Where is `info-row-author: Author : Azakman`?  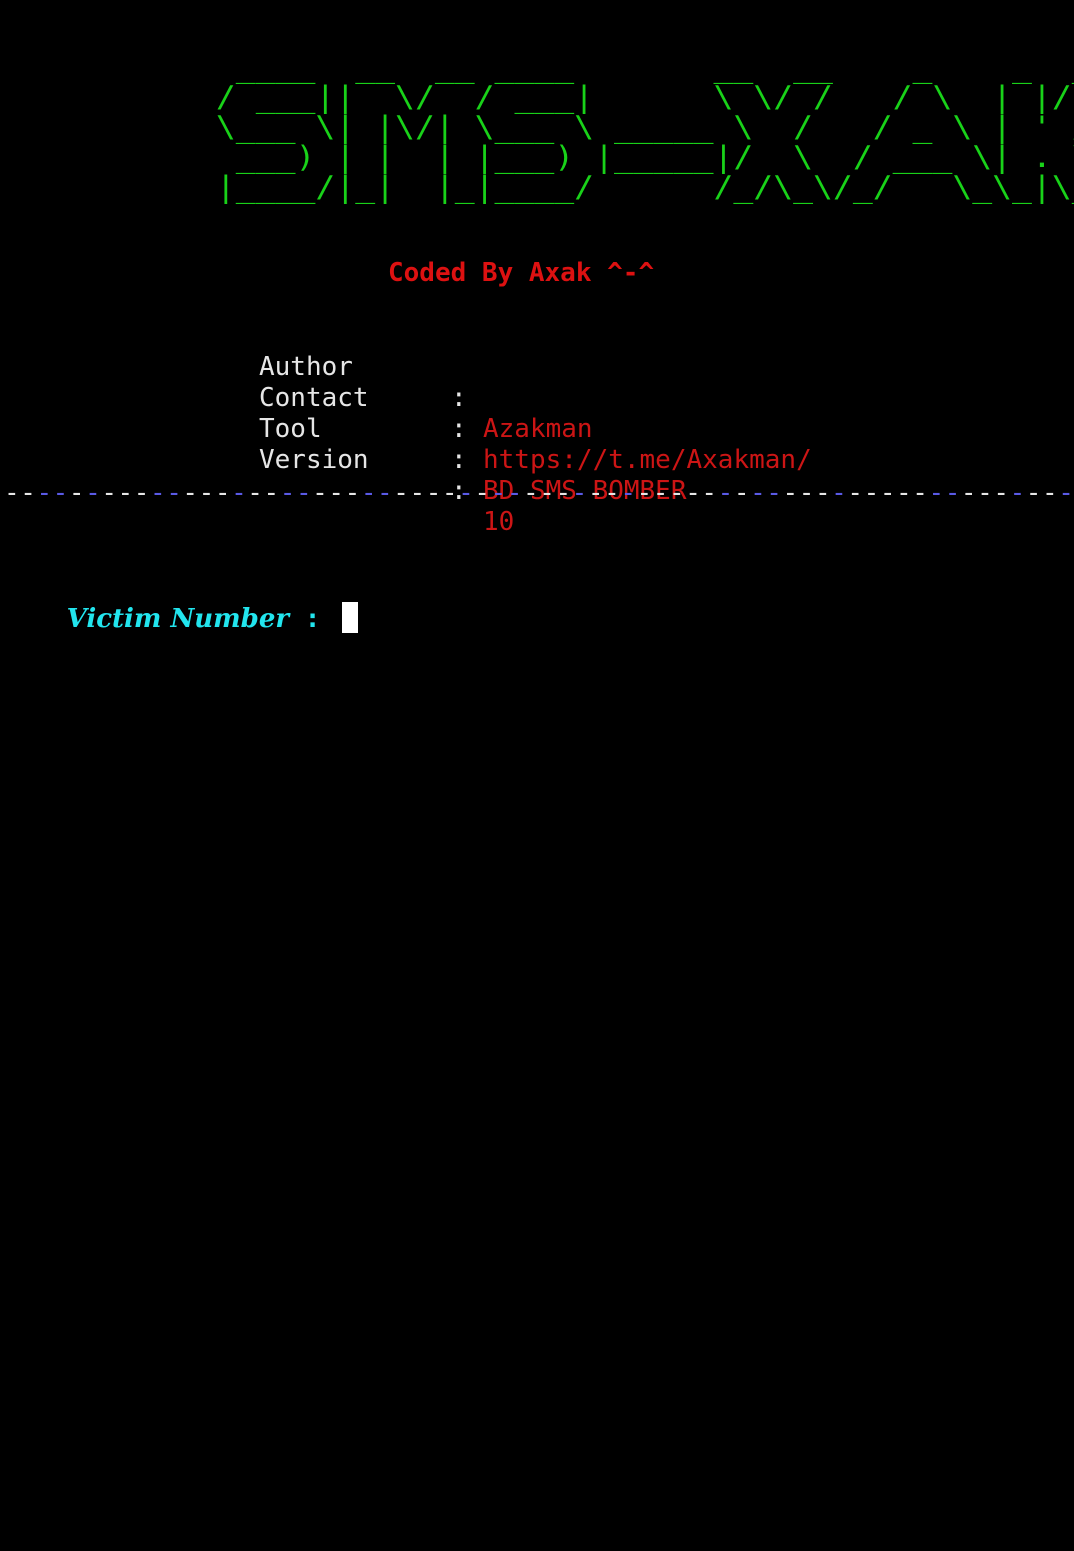
info-row-author: Author : Azakman is located at coordinates (426, 382).